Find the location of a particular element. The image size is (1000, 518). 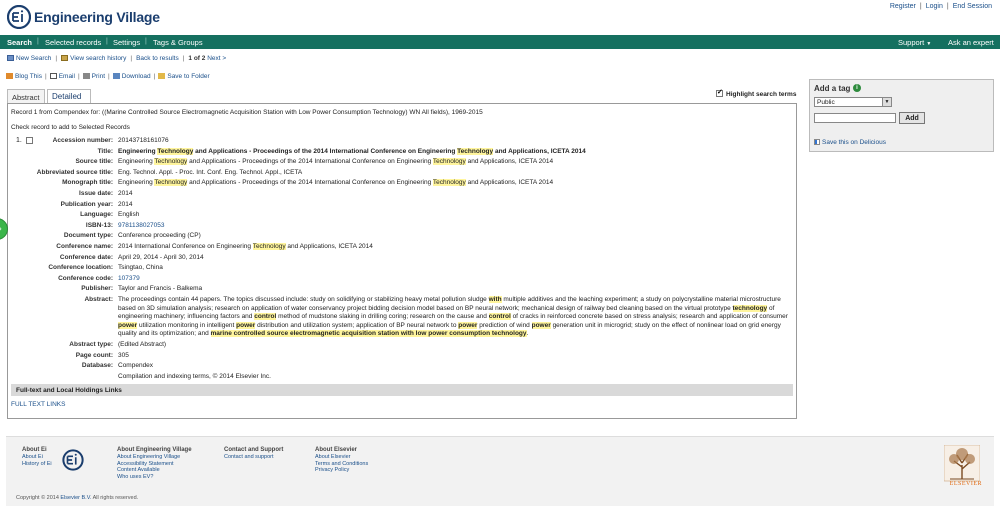

footer-link: Accessibility Statement is located at coordinates (154, 464).